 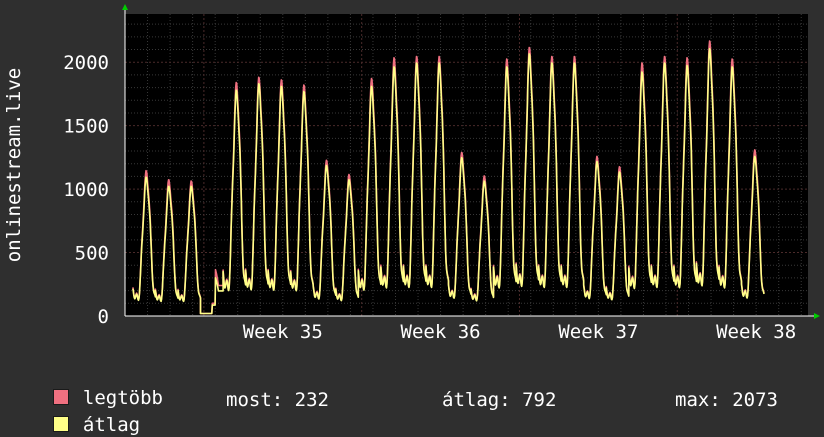 I want to click on y-axis-arrow-icon, so click(x=125, y=7).